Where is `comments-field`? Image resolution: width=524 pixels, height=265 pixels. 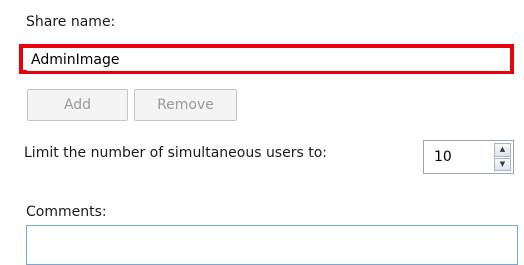
comments-field is located at coordinates (272, 245).